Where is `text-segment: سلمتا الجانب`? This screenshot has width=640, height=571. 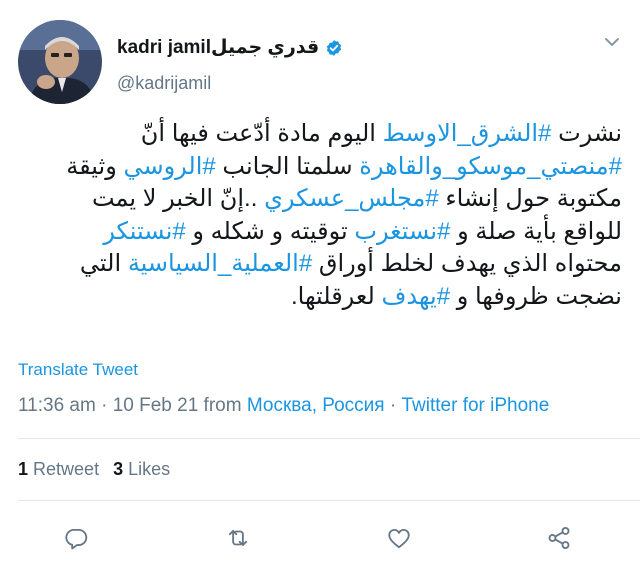 text-segment: سلمتا الجانب is located at coordinates (287, 166).